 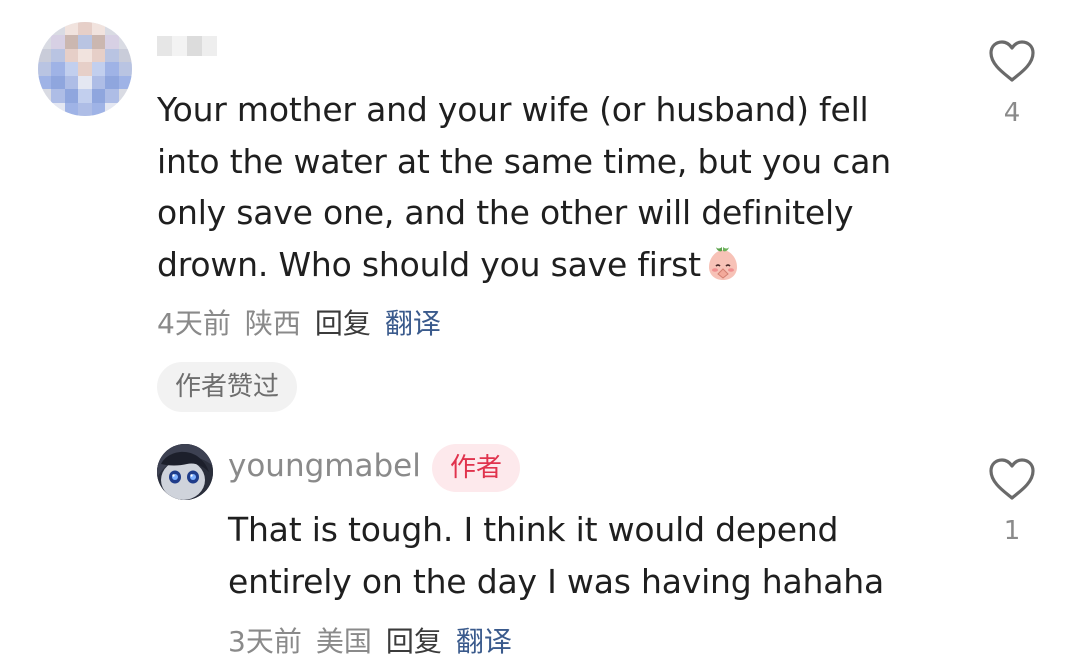 I want to click on reply-author-avatar, so click(x=185, y=472).